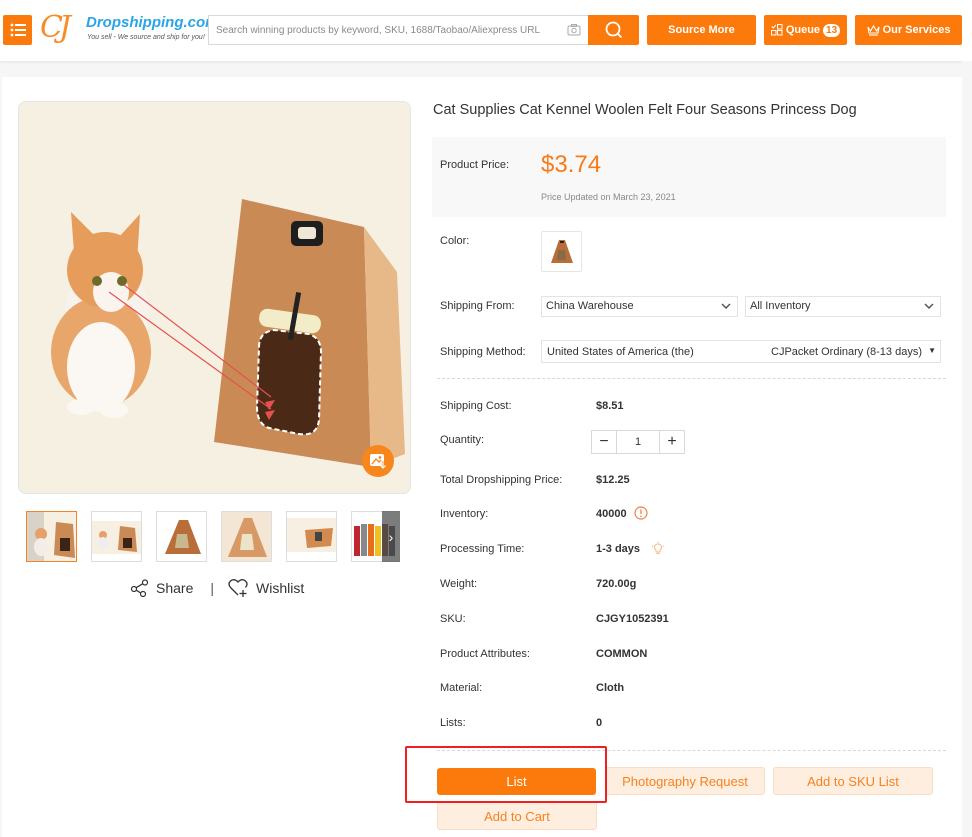  I want to click on photography-request-button: Photography Request, so click(685, 781).